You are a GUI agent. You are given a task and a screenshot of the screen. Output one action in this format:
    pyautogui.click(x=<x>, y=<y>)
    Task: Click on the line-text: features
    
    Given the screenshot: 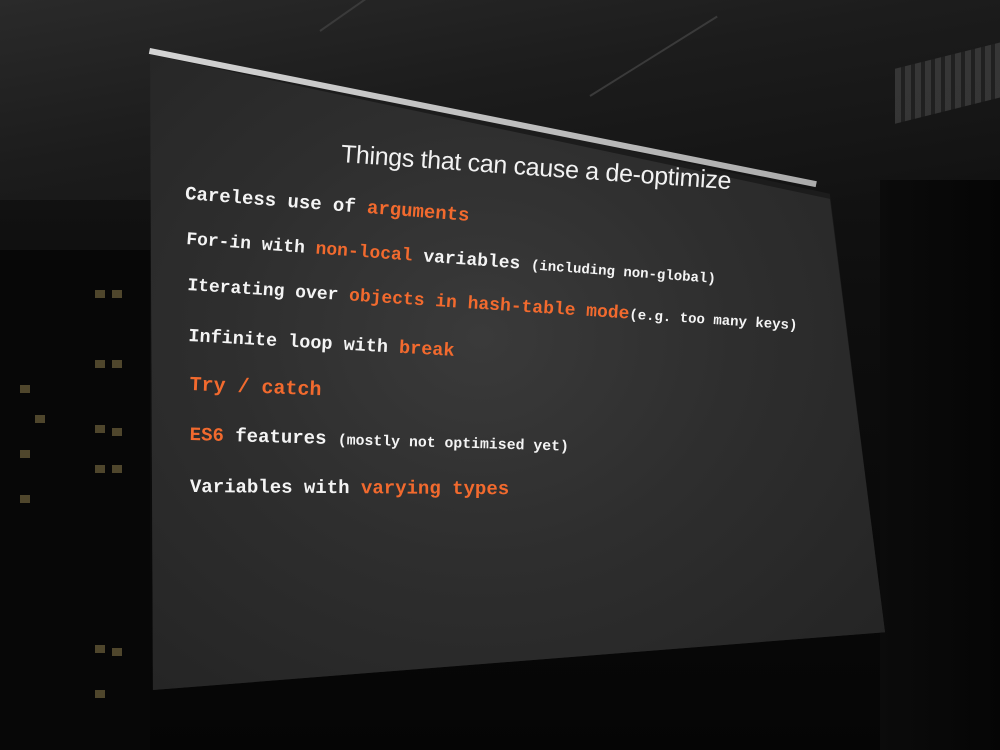 What is the action you would take?
    pyautogui.click(x=281, y=437)
    